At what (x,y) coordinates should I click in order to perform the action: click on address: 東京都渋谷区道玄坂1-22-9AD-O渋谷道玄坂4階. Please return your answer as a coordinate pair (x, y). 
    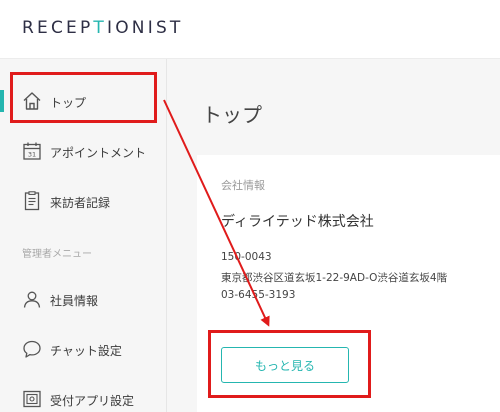
    Looking at the image, I should click on (334, 278).